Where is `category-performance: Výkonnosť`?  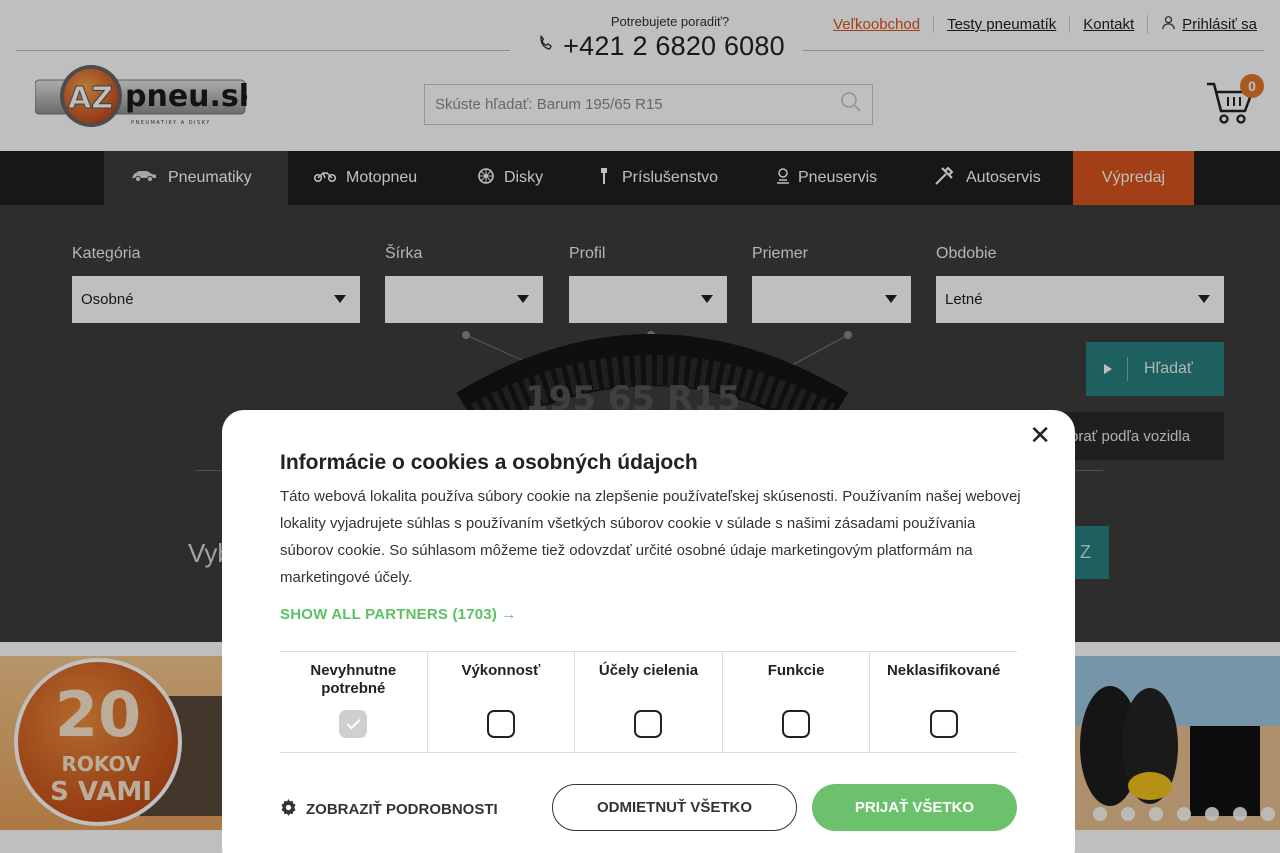 category-performance: Výkonnosť is located at coordinates (500, 702).